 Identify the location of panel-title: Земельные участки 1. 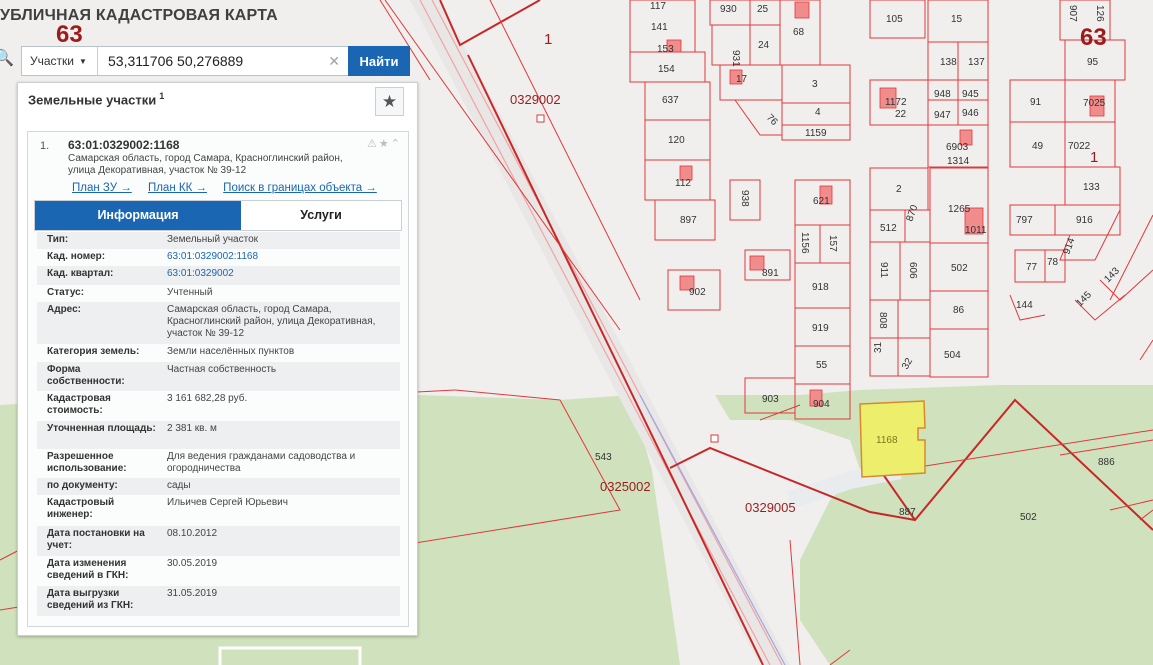
(96, 99).